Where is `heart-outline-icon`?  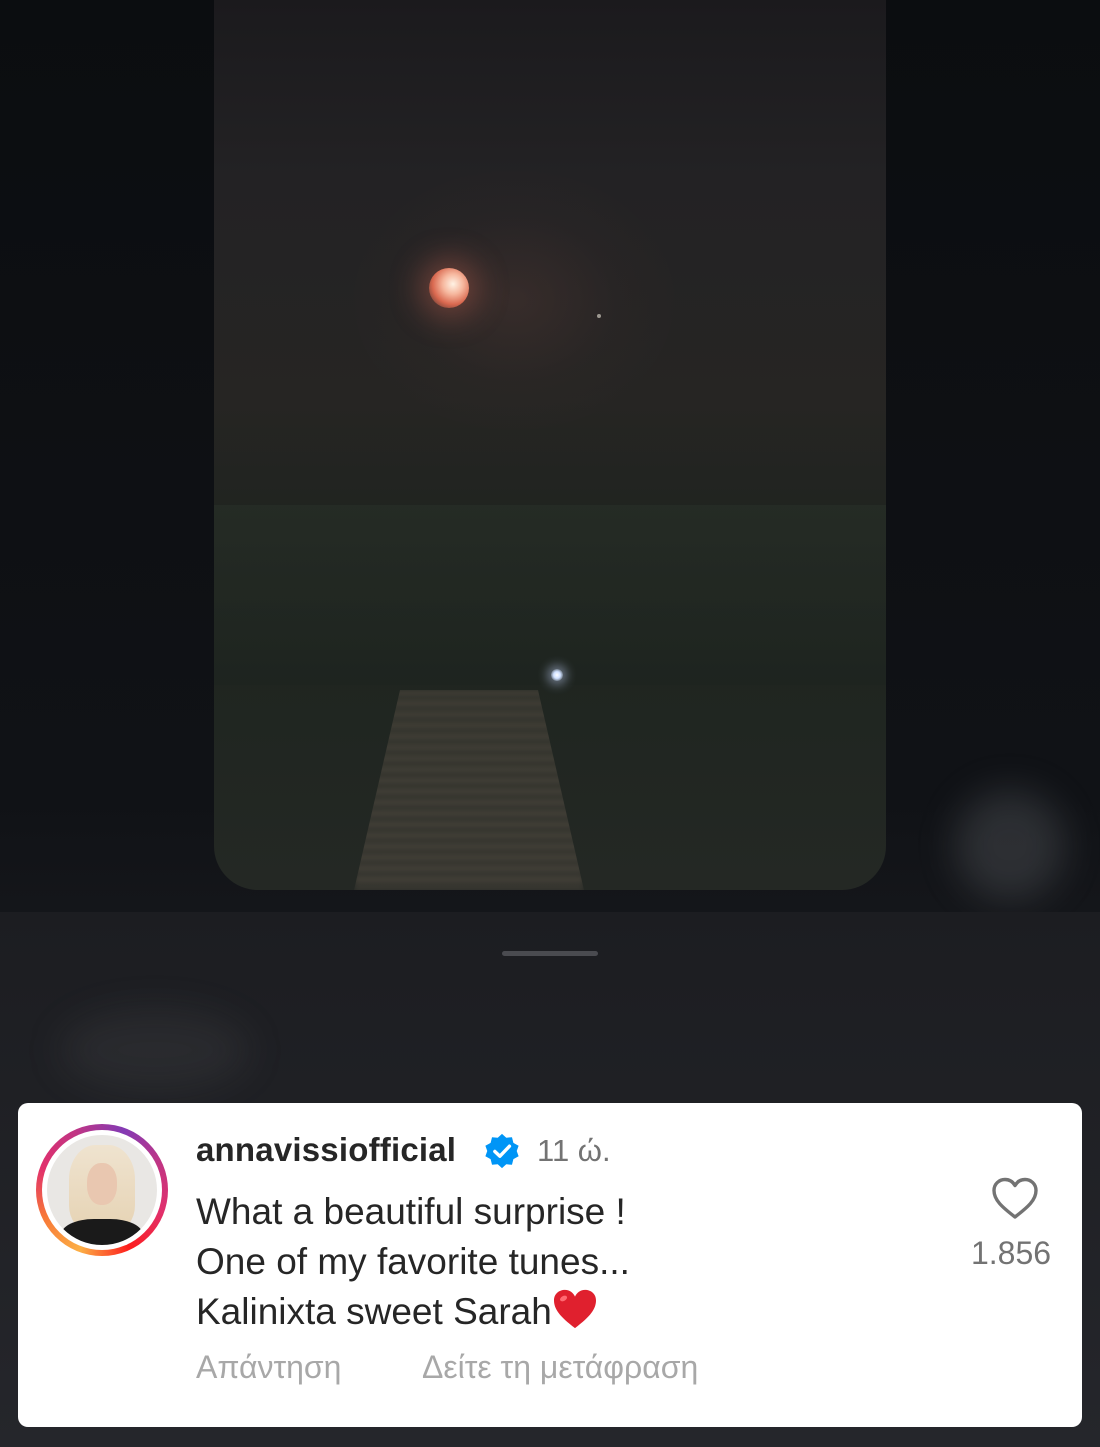 heart-outline-icon is located at coordinates (1015, 1198).